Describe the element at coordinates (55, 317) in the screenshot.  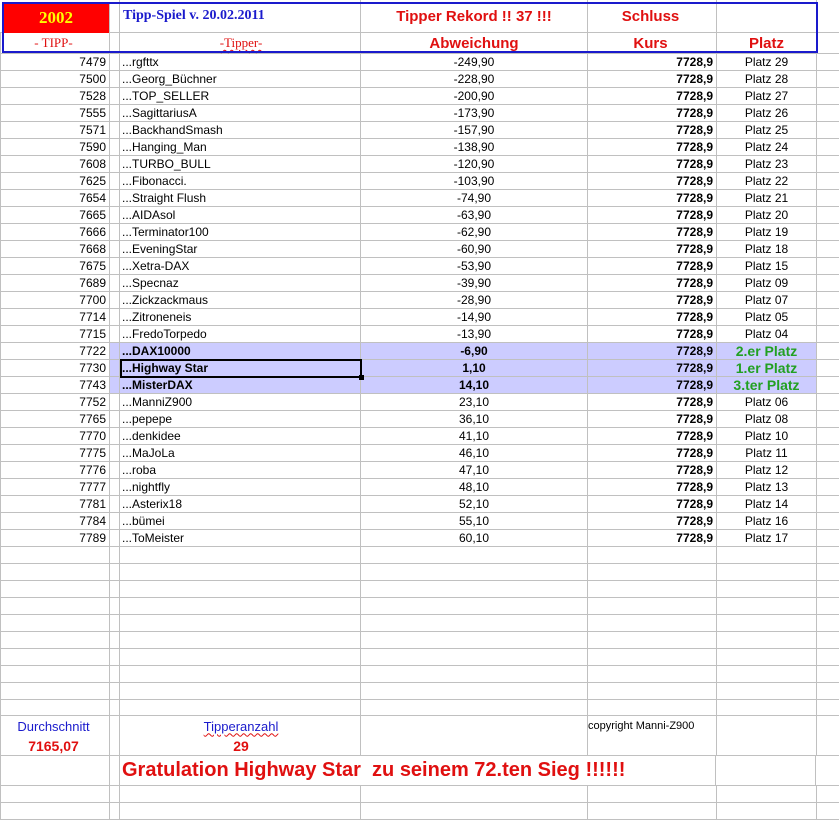
I see `tipp-cell: 7714` at that location.